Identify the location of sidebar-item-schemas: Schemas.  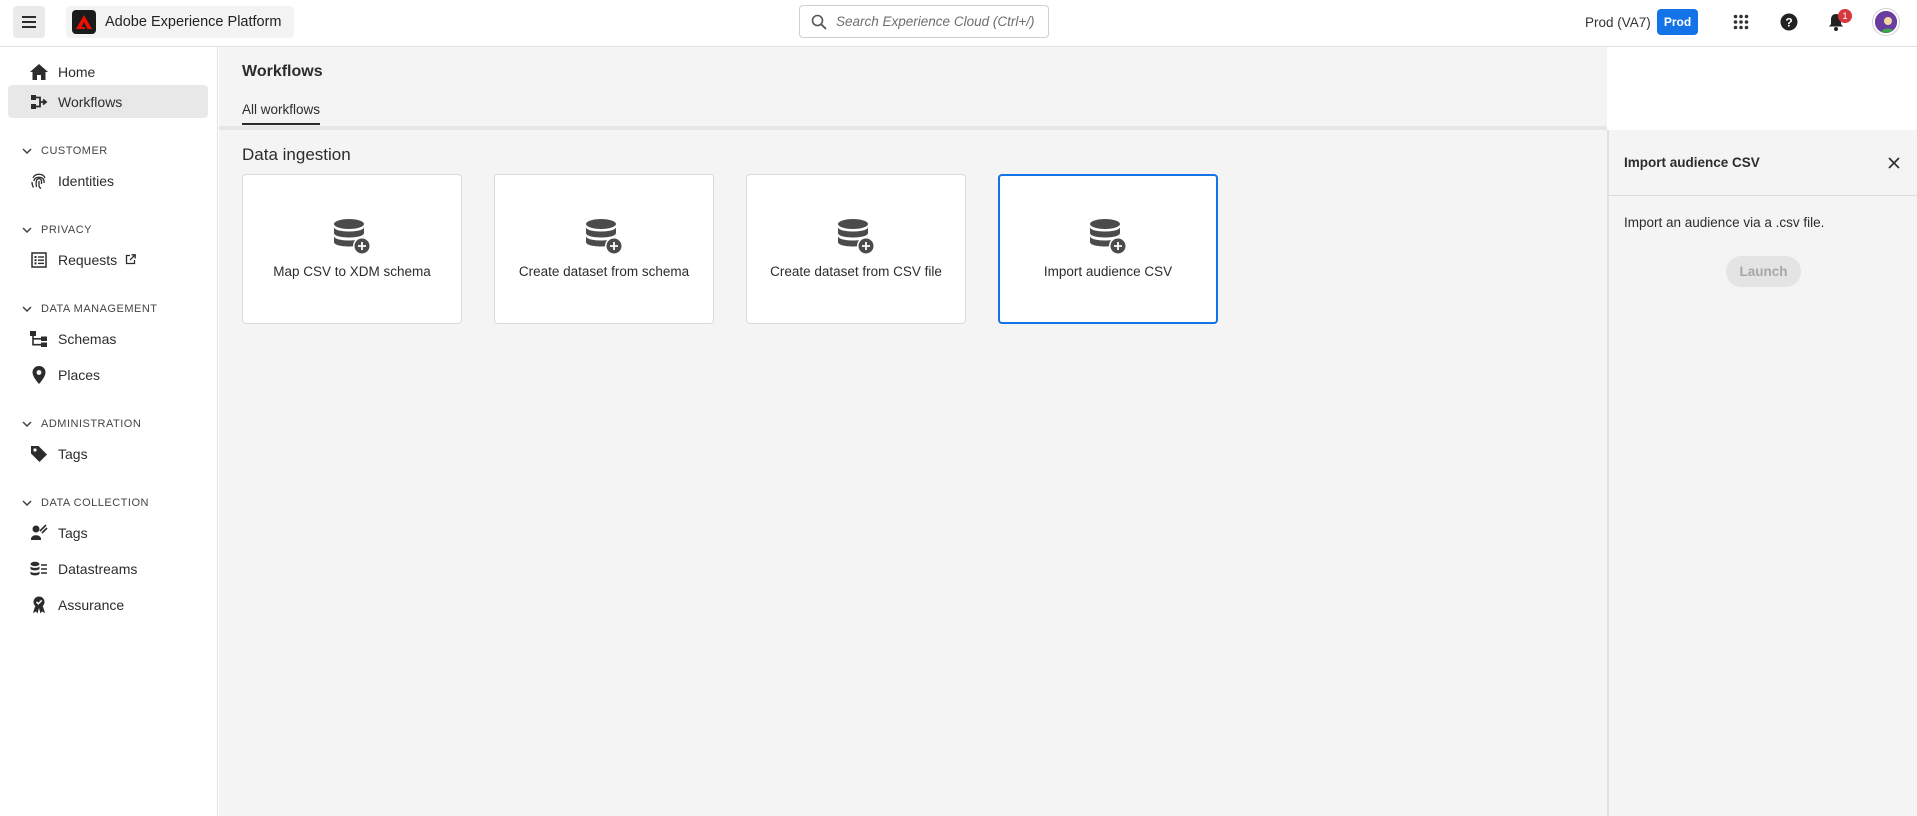
(108, 338).